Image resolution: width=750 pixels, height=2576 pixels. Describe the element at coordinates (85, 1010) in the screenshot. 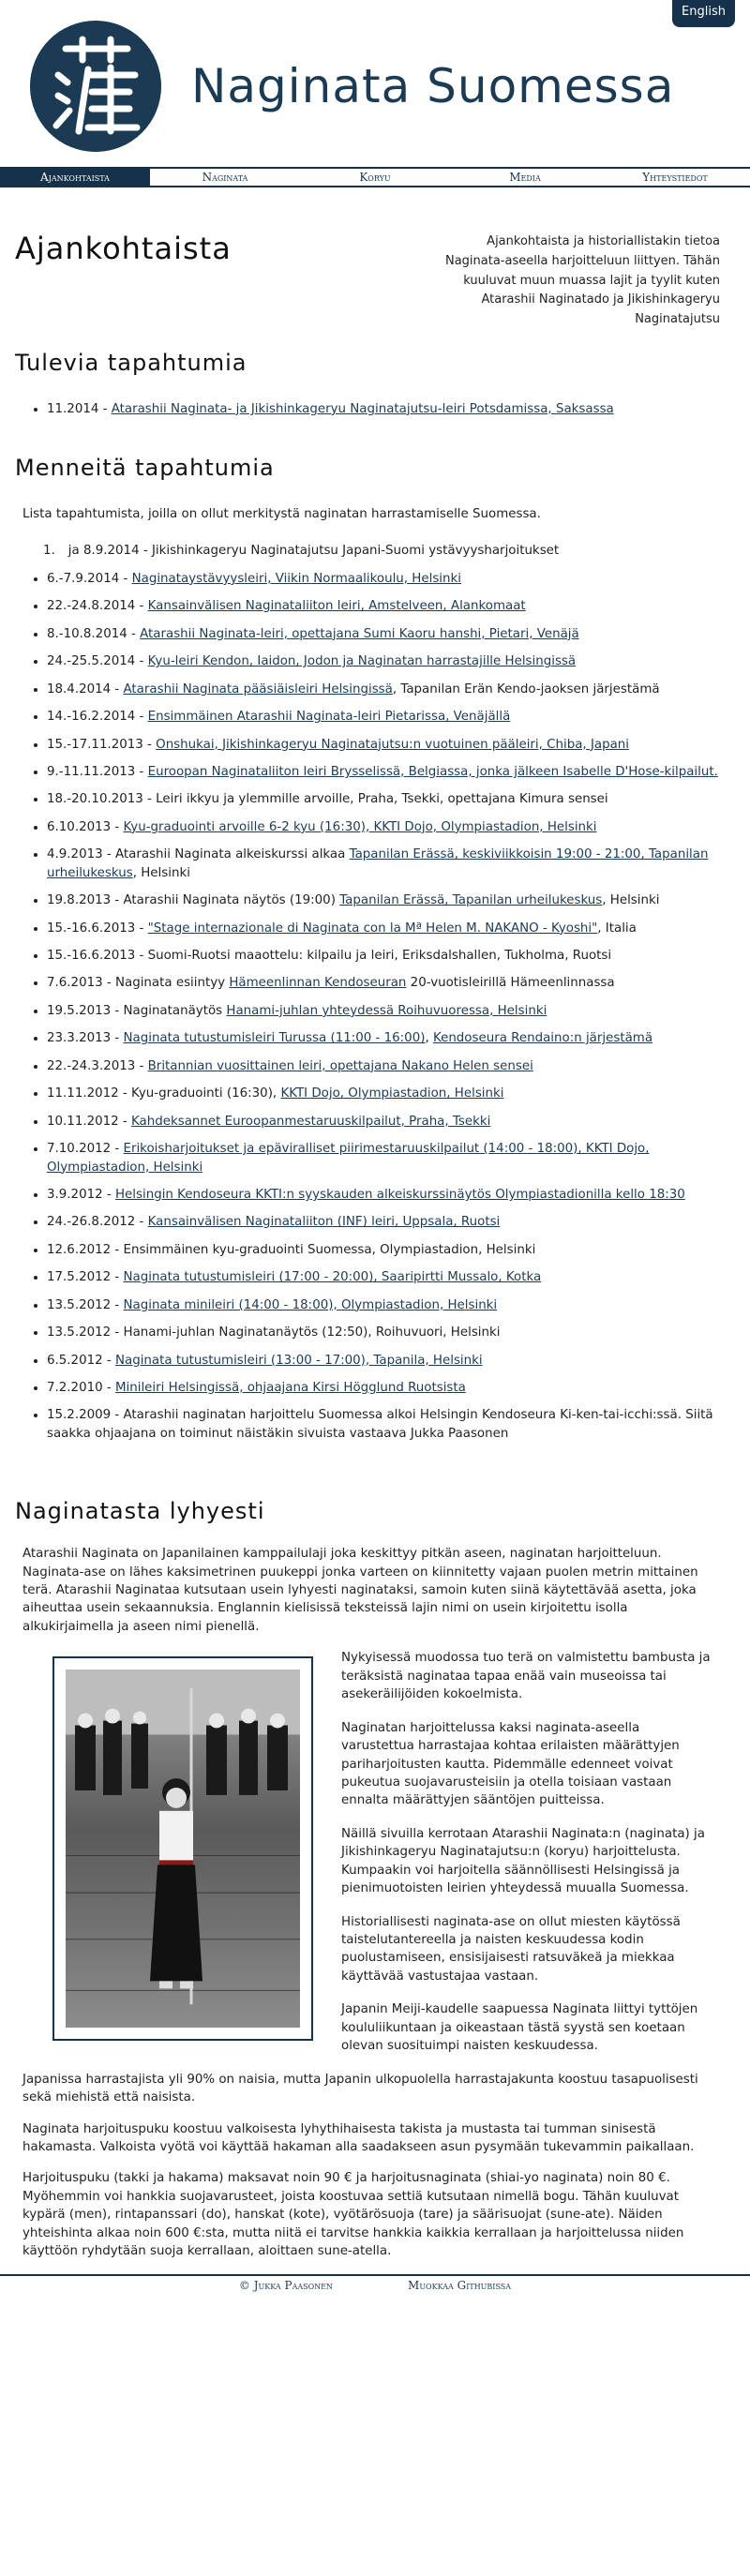

I see `event-date: 19.5.2013 -` at that location.